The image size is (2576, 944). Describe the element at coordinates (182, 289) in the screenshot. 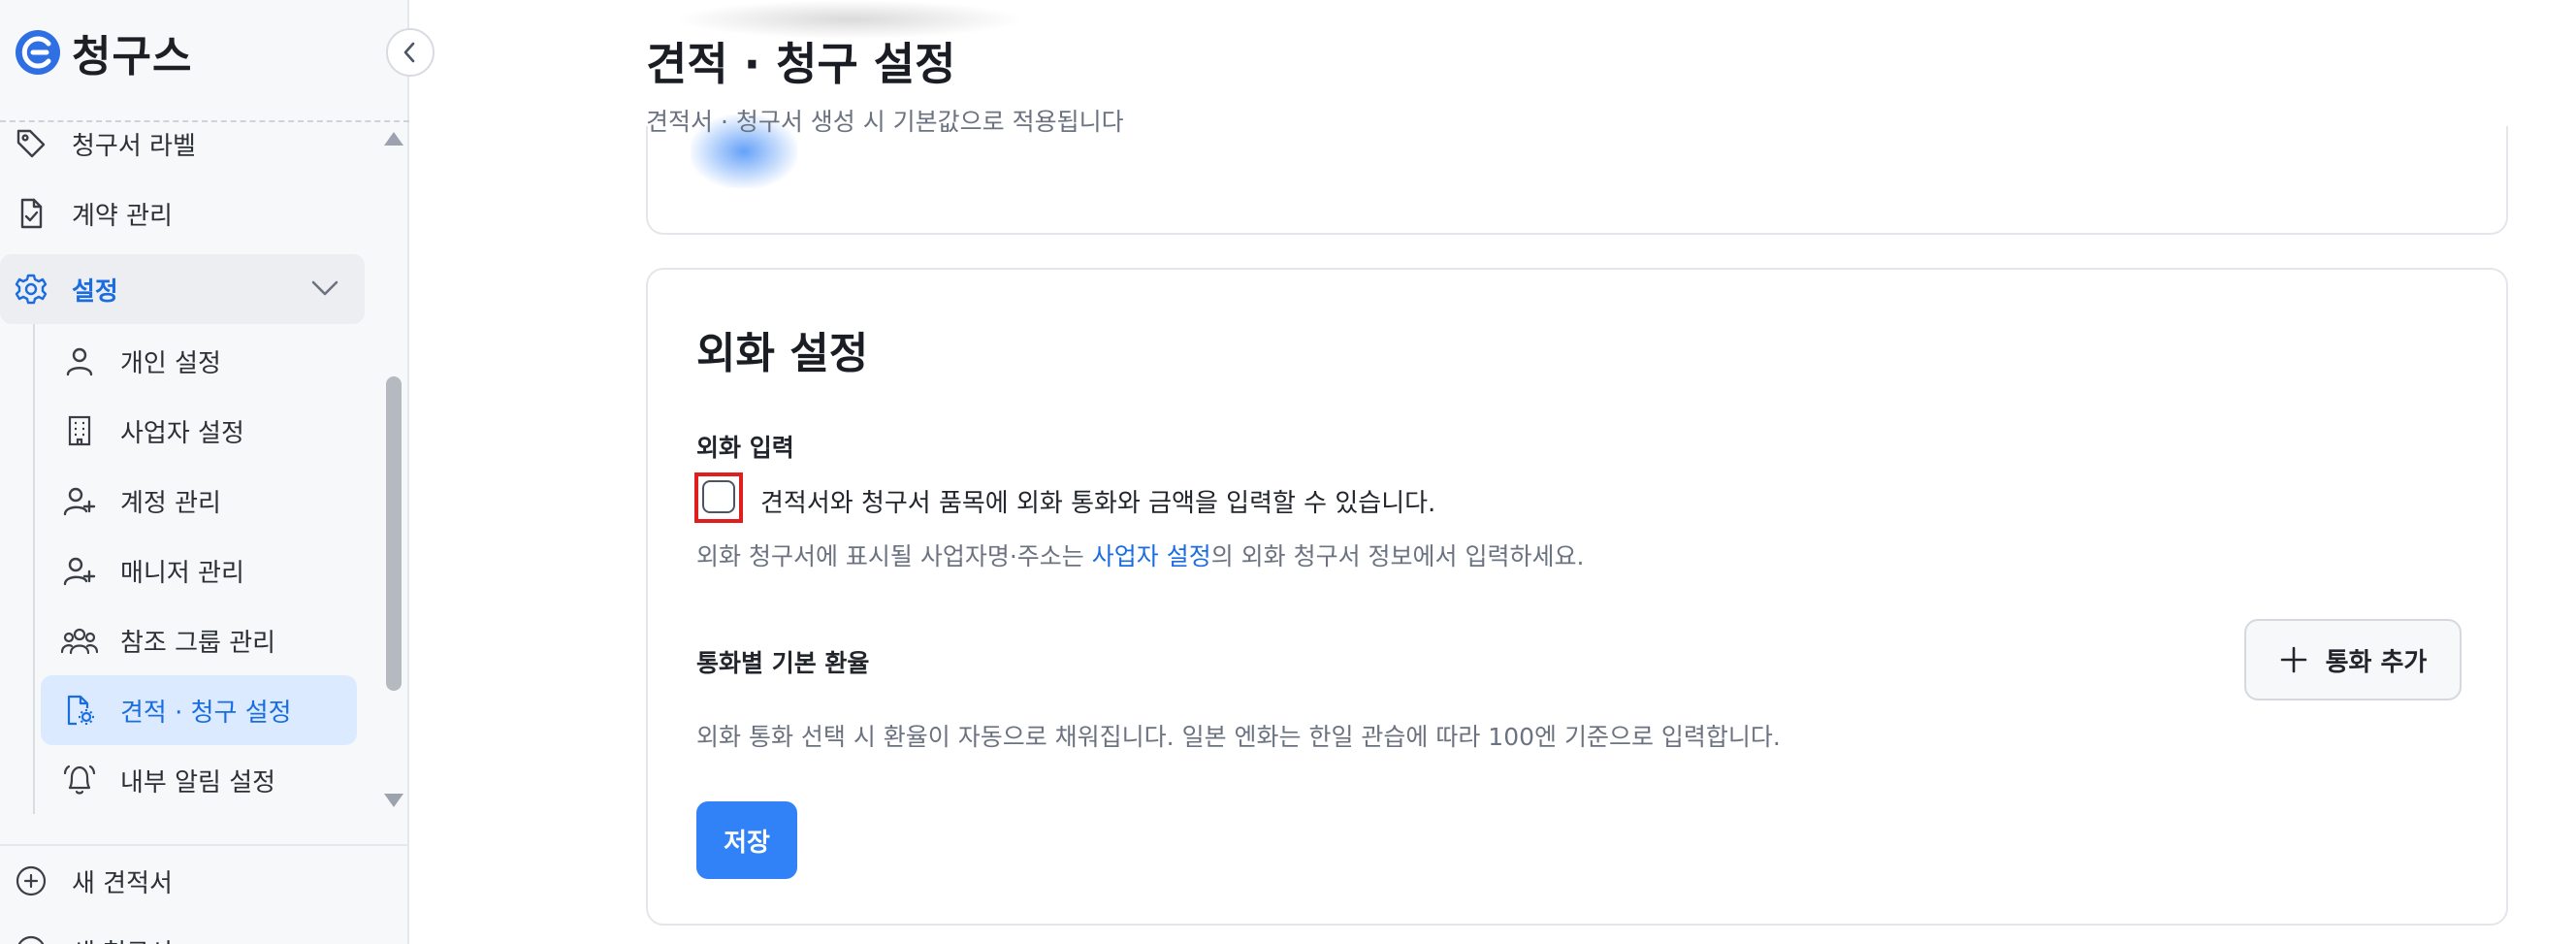

I see `sidebar-item-settings: 설정` at that location.